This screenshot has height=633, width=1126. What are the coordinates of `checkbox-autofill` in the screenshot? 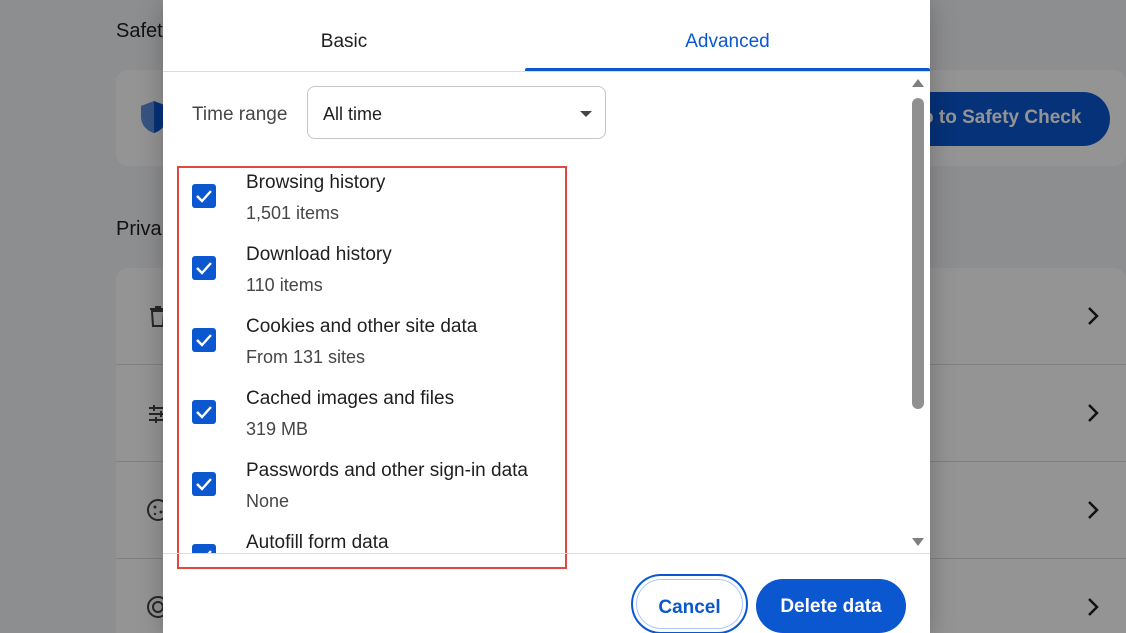 It's located at (204, 548).